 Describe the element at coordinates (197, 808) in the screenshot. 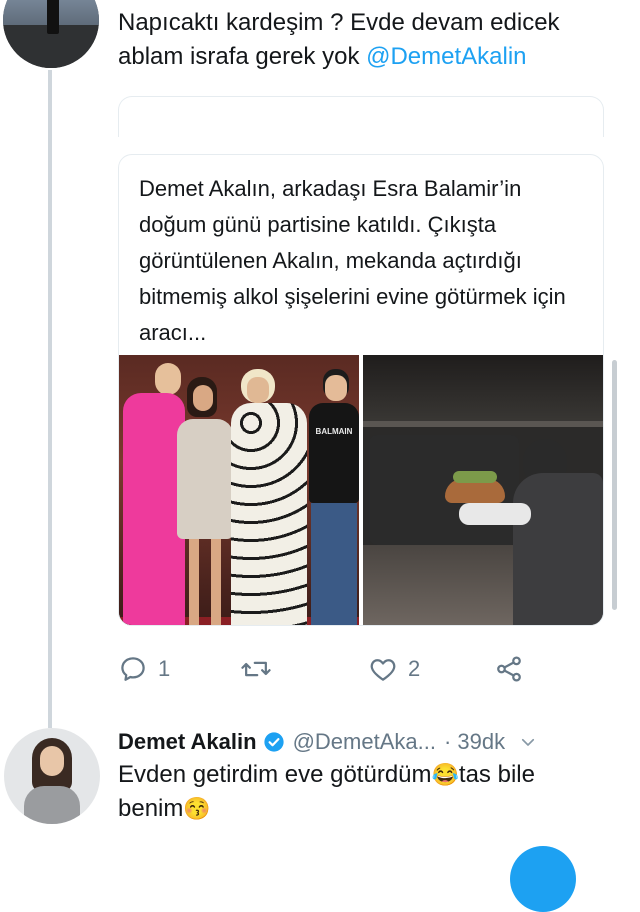

I see `kissing-emoji: 😚` at that location.